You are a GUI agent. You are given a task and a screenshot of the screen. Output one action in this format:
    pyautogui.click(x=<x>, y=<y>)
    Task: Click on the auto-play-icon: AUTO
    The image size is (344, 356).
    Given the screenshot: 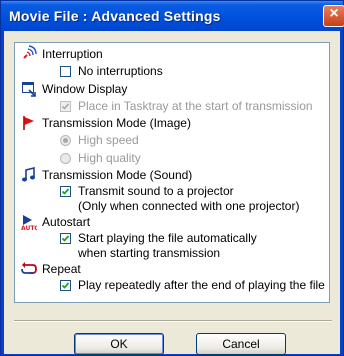 What is the action you would take?
    pyautogui.click(x=29, y=222)
    